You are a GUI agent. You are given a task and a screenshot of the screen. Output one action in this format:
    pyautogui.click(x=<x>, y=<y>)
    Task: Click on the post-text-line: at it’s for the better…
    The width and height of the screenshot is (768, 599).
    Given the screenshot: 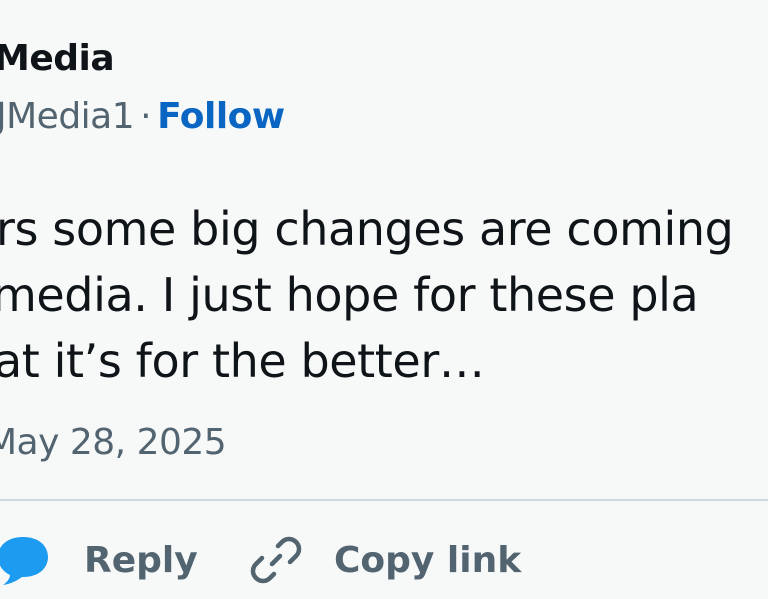 What is the action you would take?
    pyautogui.click(x=242, y=361)
    